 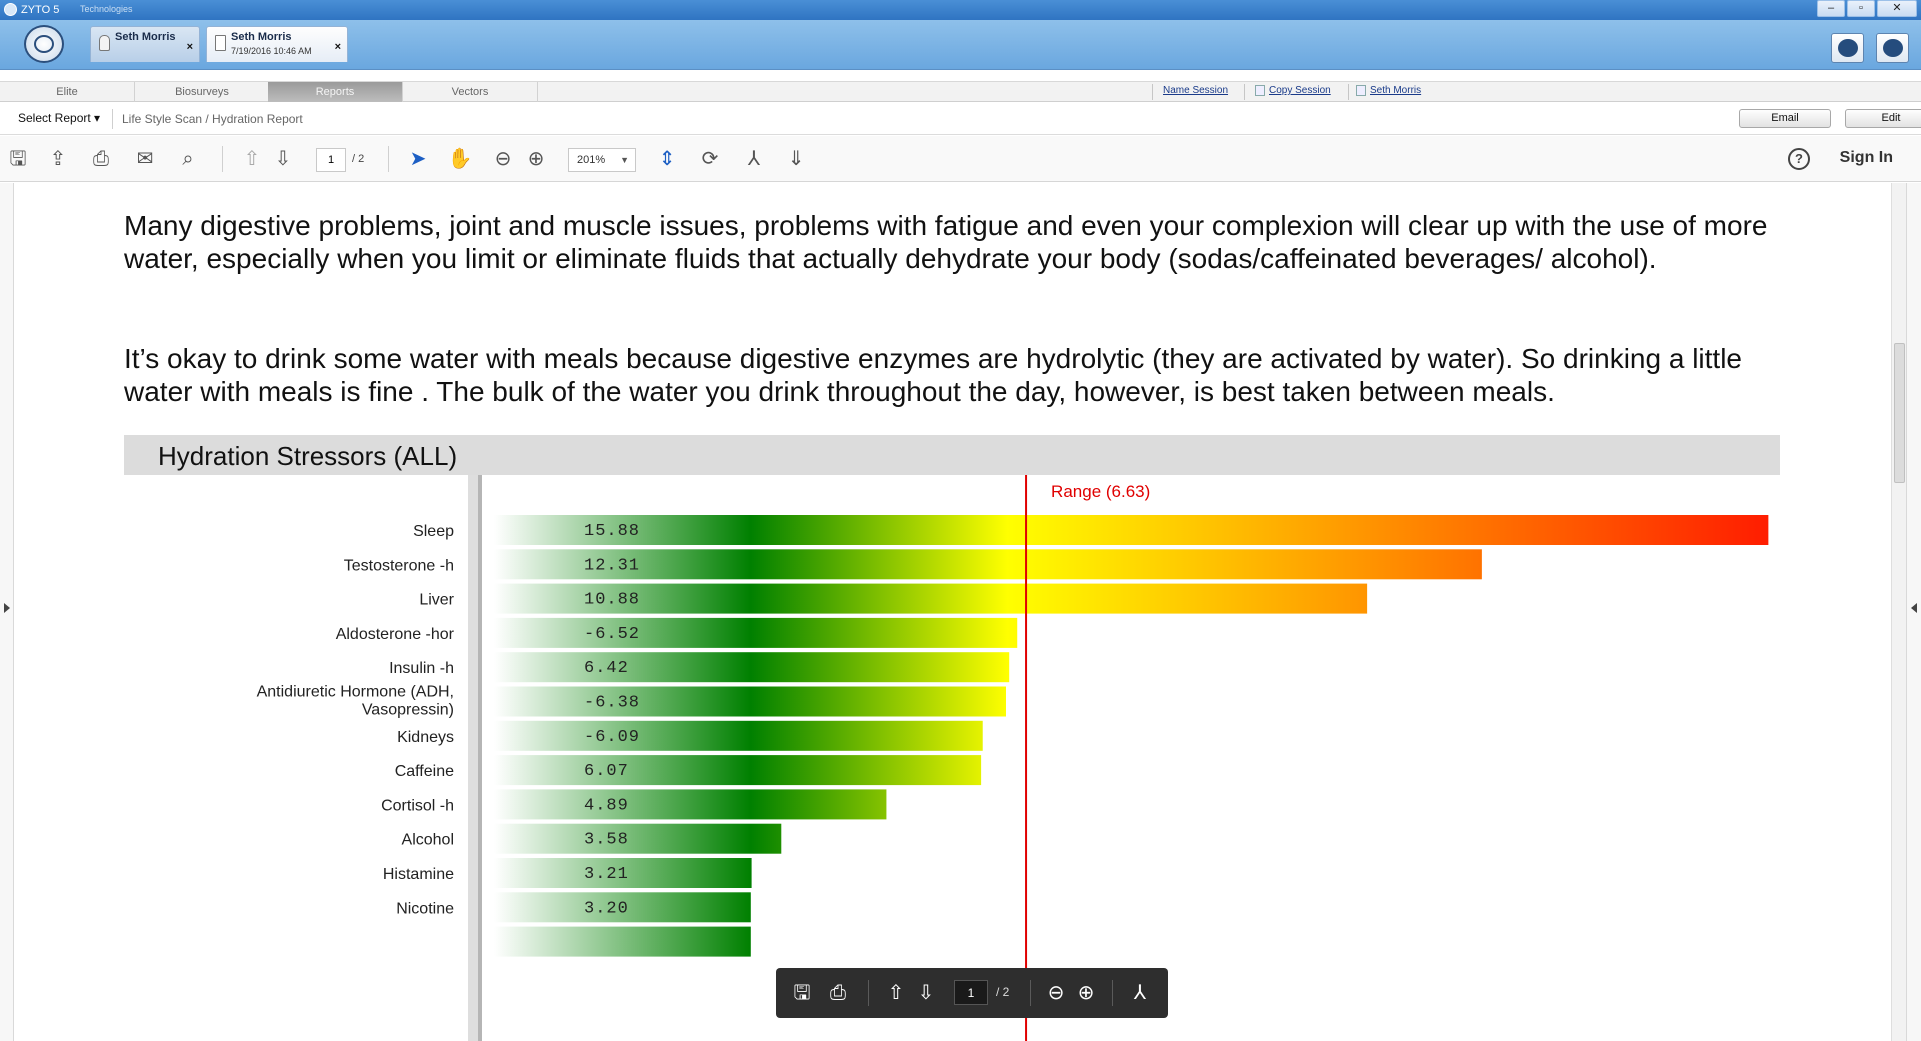 I want to click on fit-page-icon: ⇕, so click(x=667, y=159).